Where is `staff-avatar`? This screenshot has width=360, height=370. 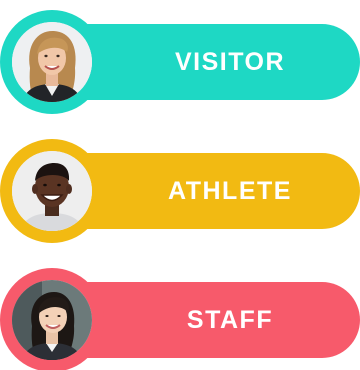
staff-avatar is located at coordinates (52, 320).